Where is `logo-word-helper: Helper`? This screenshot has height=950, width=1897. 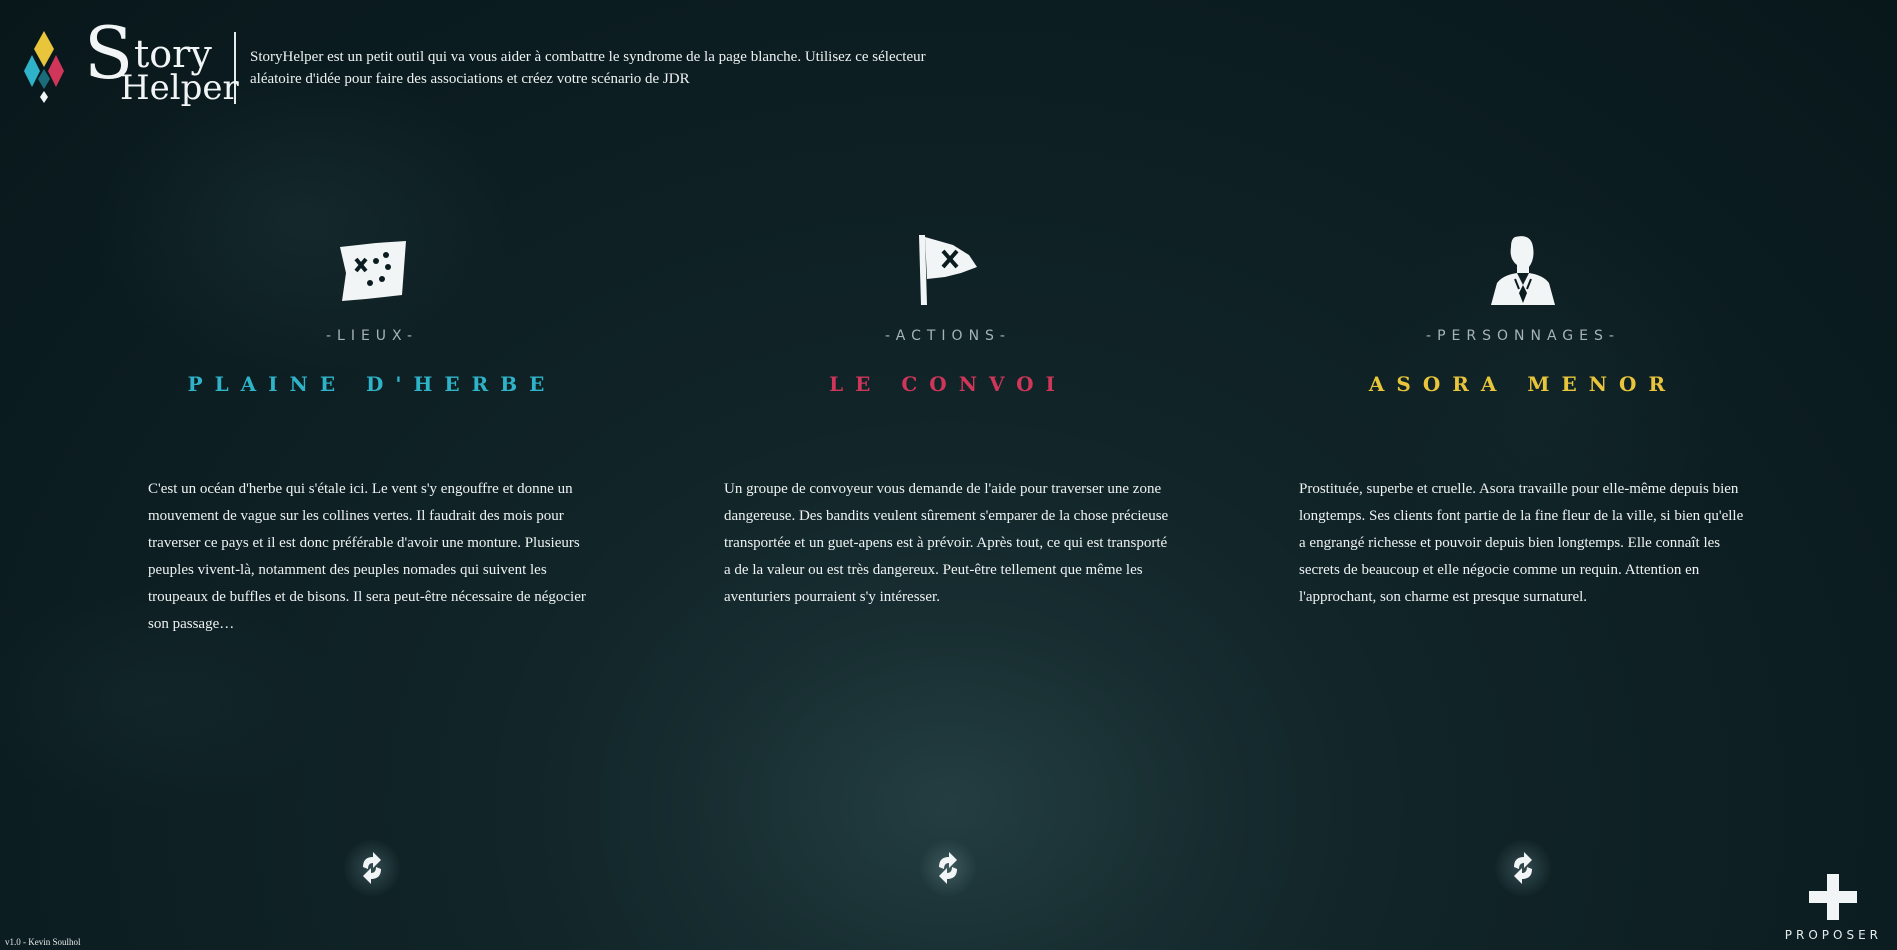 logo-word-helper: Helper is located at coordinates (179, 88).